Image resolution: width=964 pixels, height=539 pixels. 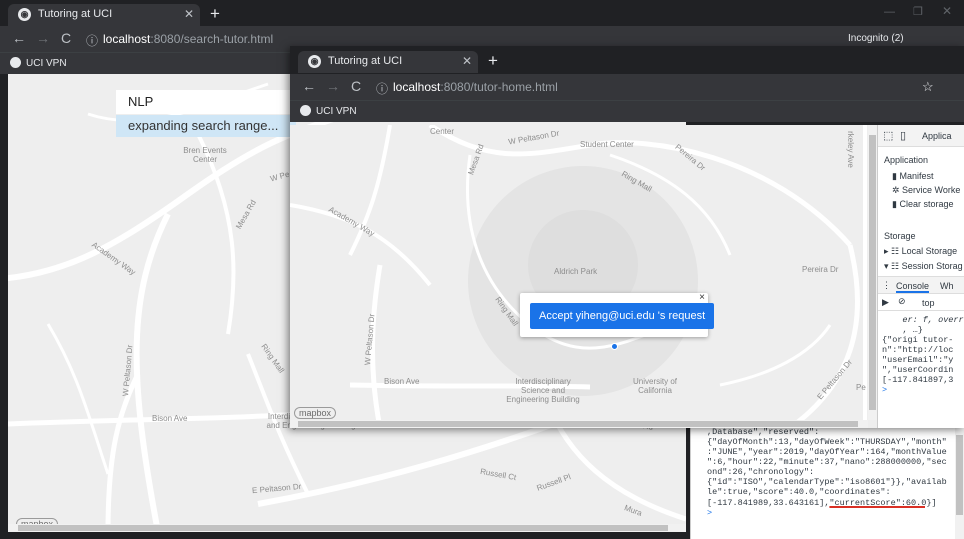 I want to click on console-scrollbar, so click(x=959, y=482).